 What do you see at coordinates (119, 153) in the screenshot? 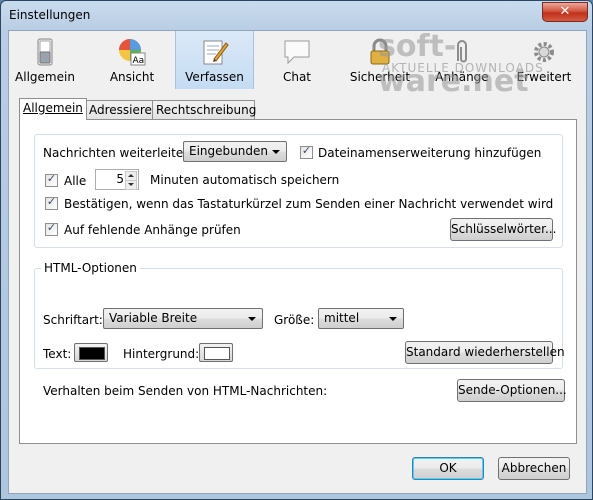
I see `forwarding-label: Nachrichten weiterleiten:` at bounding box center [119, 153].